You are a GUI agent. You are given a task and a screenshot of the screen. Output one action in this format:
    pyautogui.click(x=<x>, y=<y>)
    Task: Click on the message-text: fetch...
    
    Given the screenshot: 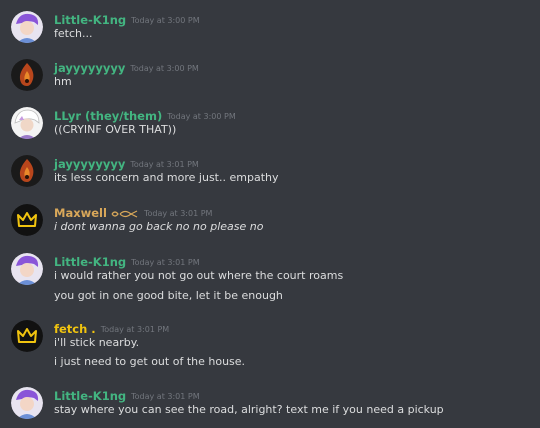 What is the action you would take?
    pyautogui.click(x=73, y=33)
    